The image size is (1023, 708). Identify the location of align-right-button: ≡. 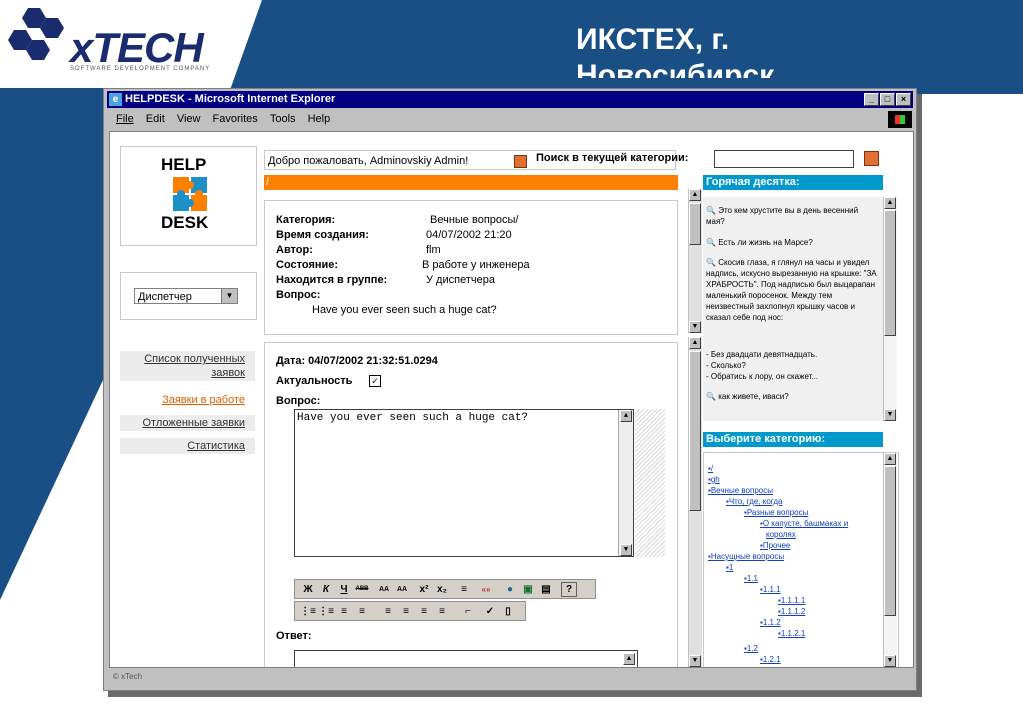
(424, 611).